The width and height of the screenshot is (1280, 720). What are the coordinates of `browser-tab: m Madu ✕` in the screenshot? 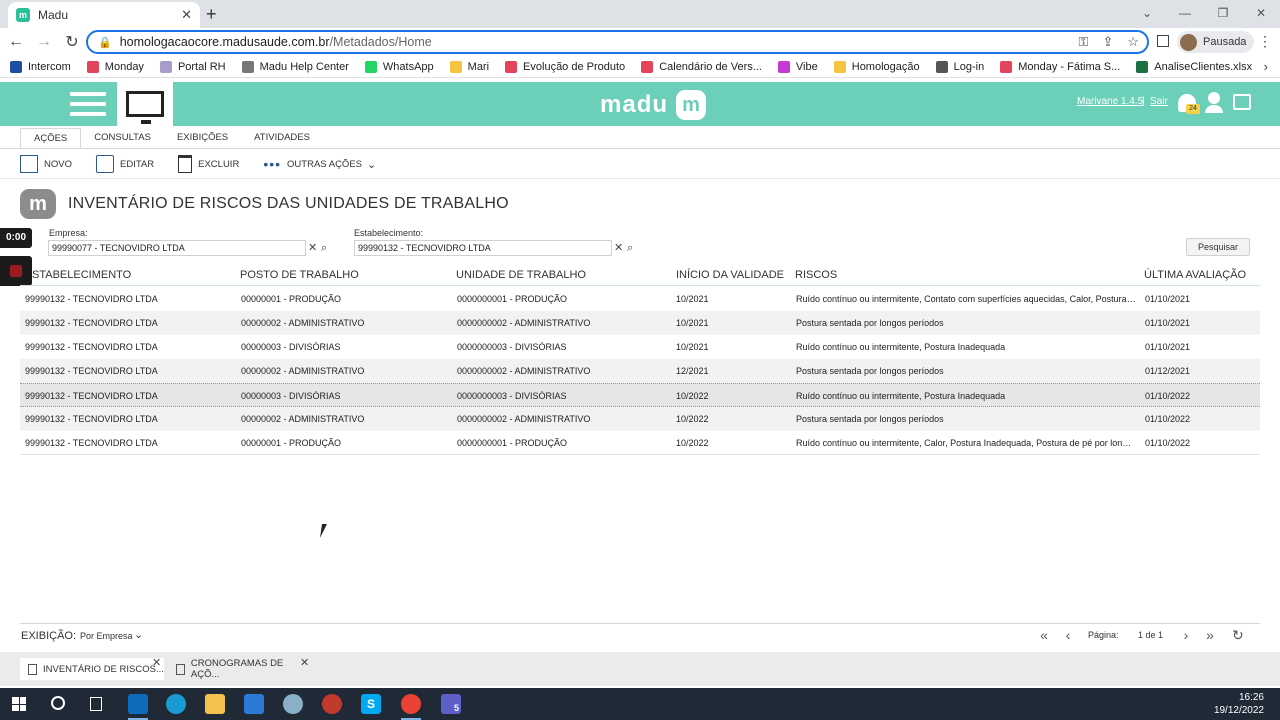 It's located at (104, 15).